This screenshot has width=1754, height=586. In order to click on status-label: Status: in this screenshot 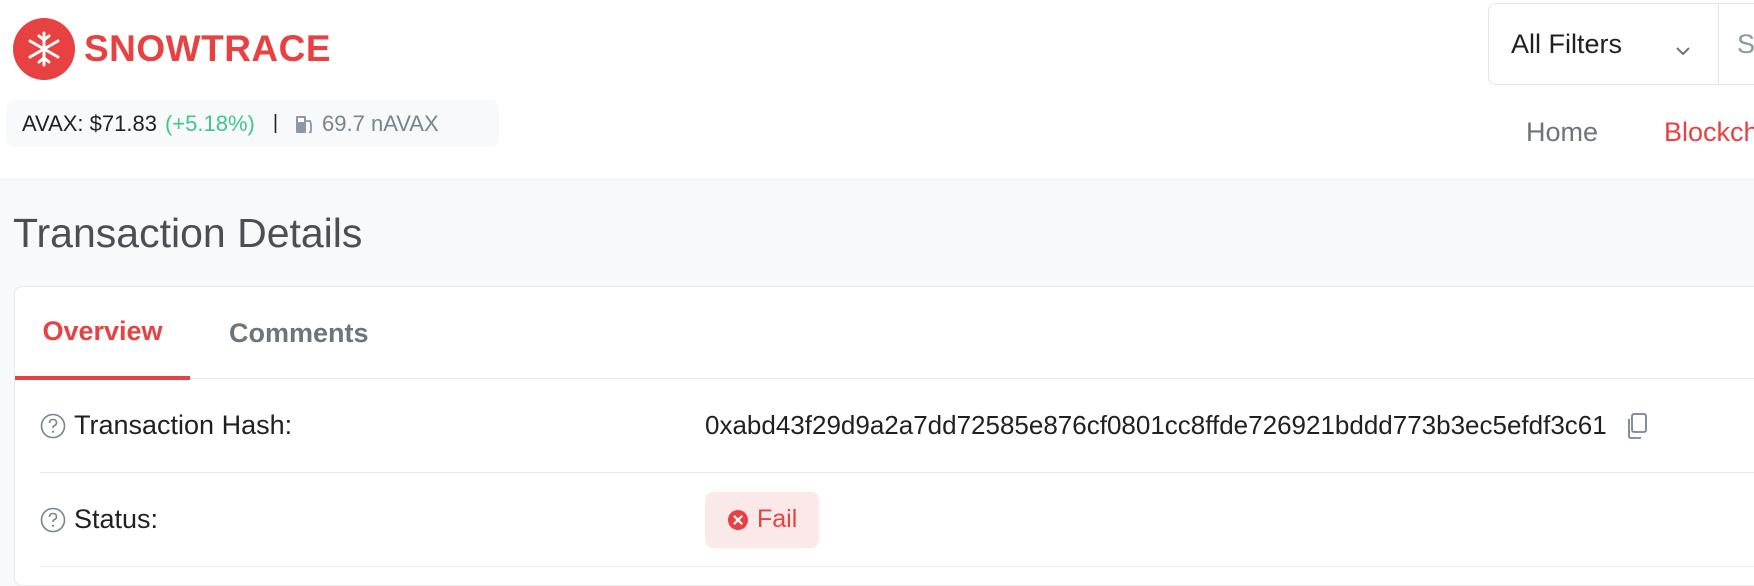, I will do `click(116, 519)`.